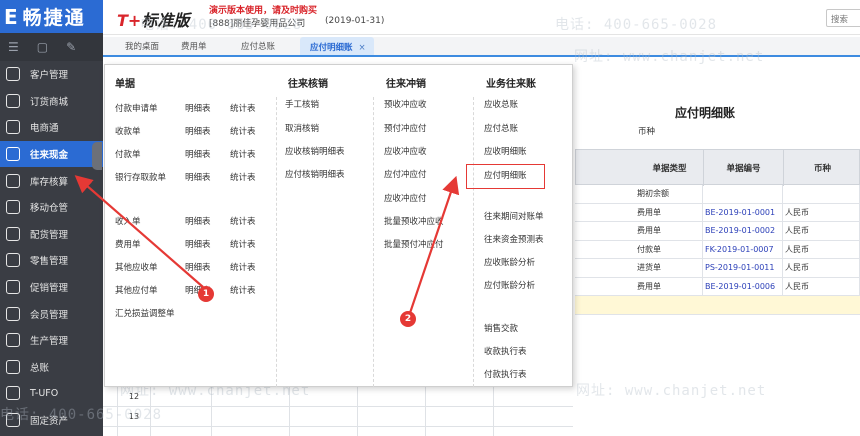 This screenshot has height=436, width=860. What do you see at coordinates (315, 174) in the screenshot?
I see `menu-item-reconciliation: 应付核销明细表` at bounding box center [315, 174].